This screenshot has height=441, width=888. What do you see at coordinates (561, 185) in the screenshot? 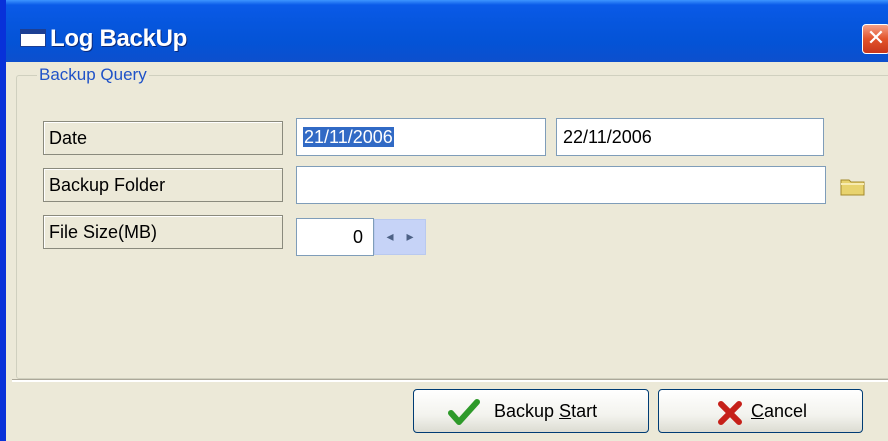
I see `backup-folder-field` at bounding box center [561, 185].